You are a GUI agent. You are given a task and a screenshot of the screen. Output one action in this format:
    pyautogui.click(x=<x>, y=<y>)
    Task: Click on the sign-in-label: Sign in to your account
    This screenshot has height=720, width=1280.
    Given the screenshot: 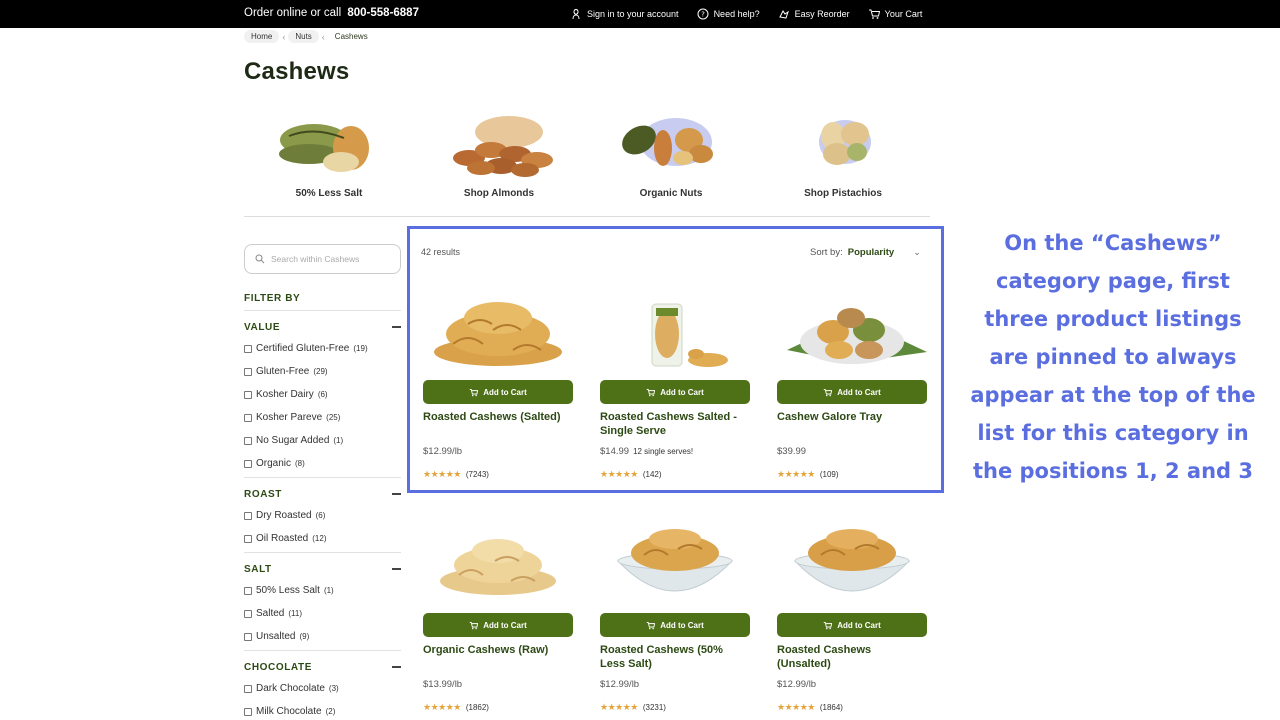 What is the action you would take?
    pyautogui.click(x=633, y=14)
    